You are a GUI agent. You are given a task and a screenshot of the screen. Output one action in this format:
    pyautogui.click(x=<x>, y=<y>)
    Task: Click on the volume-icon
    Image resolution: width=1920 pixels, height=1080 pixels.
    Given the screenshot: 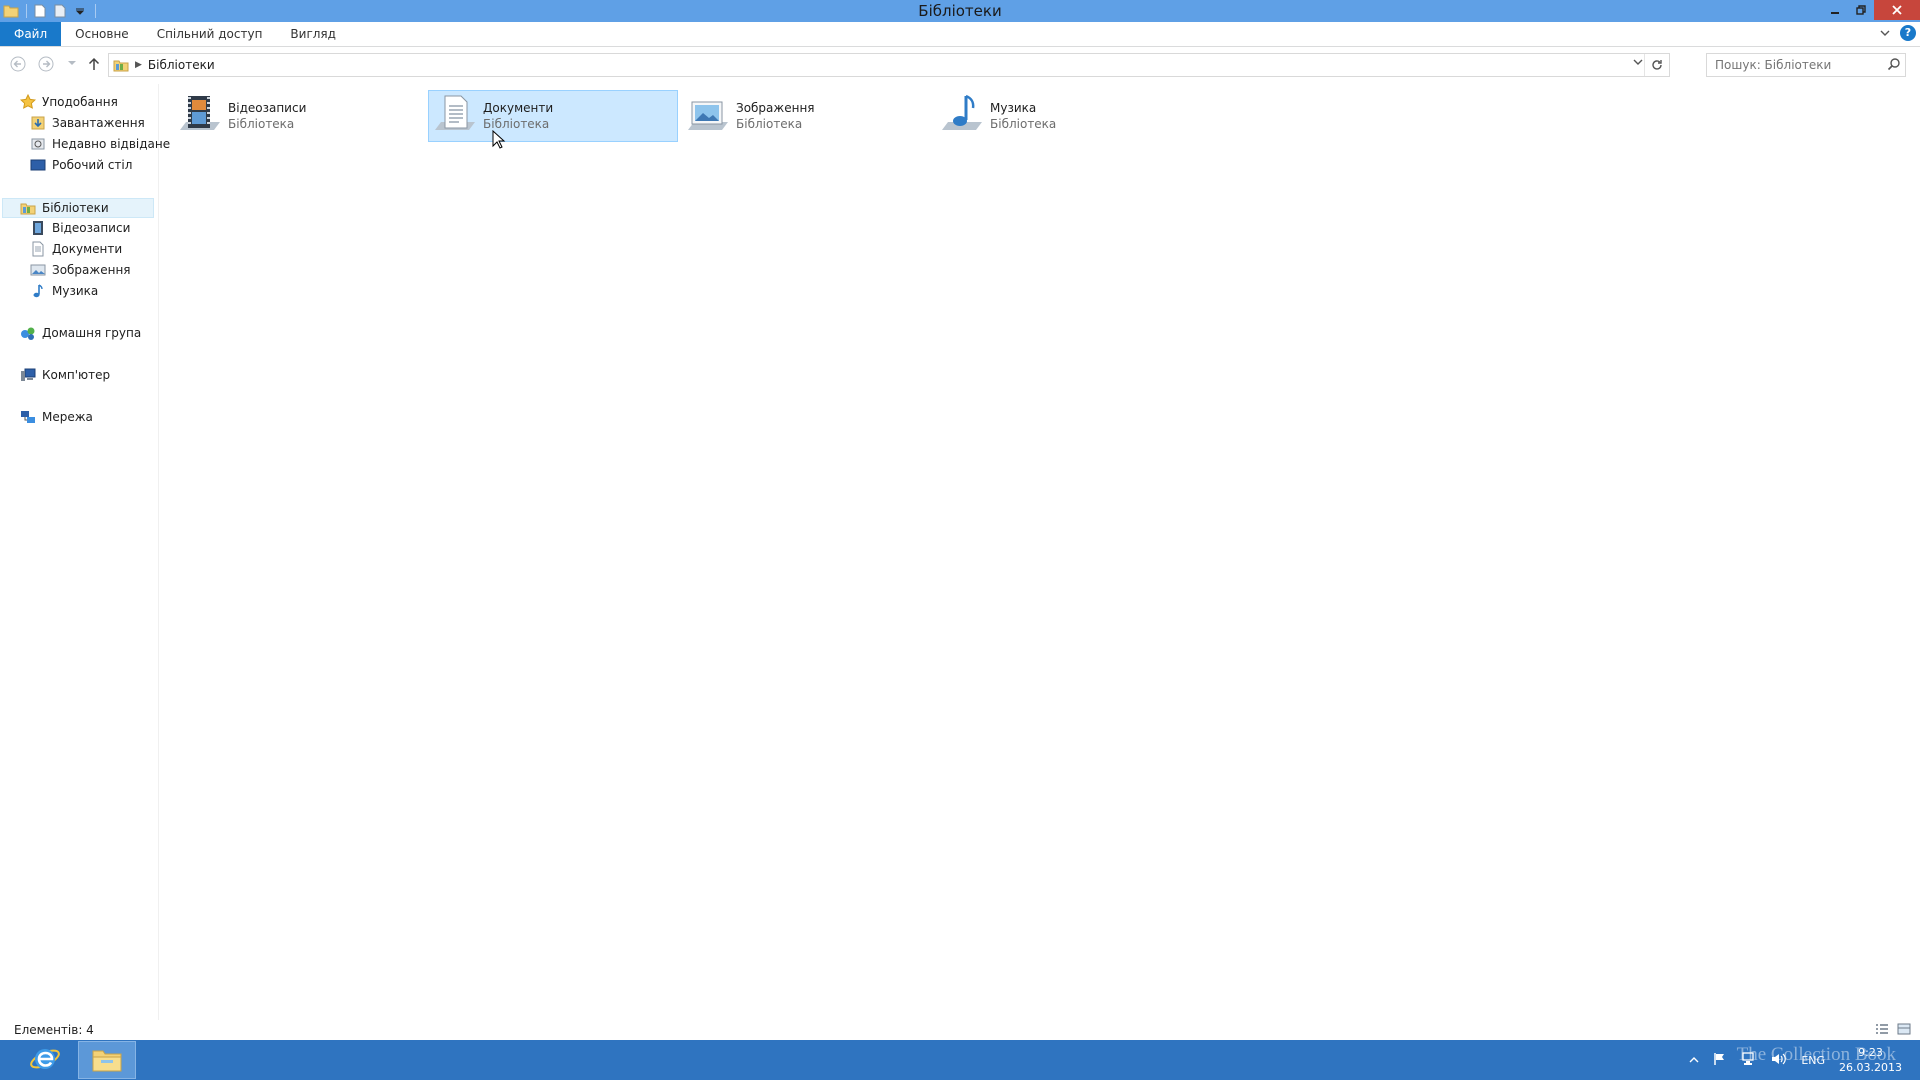 What is the action you would take?
    pyautogui.click(x=1779, y=1060)
    